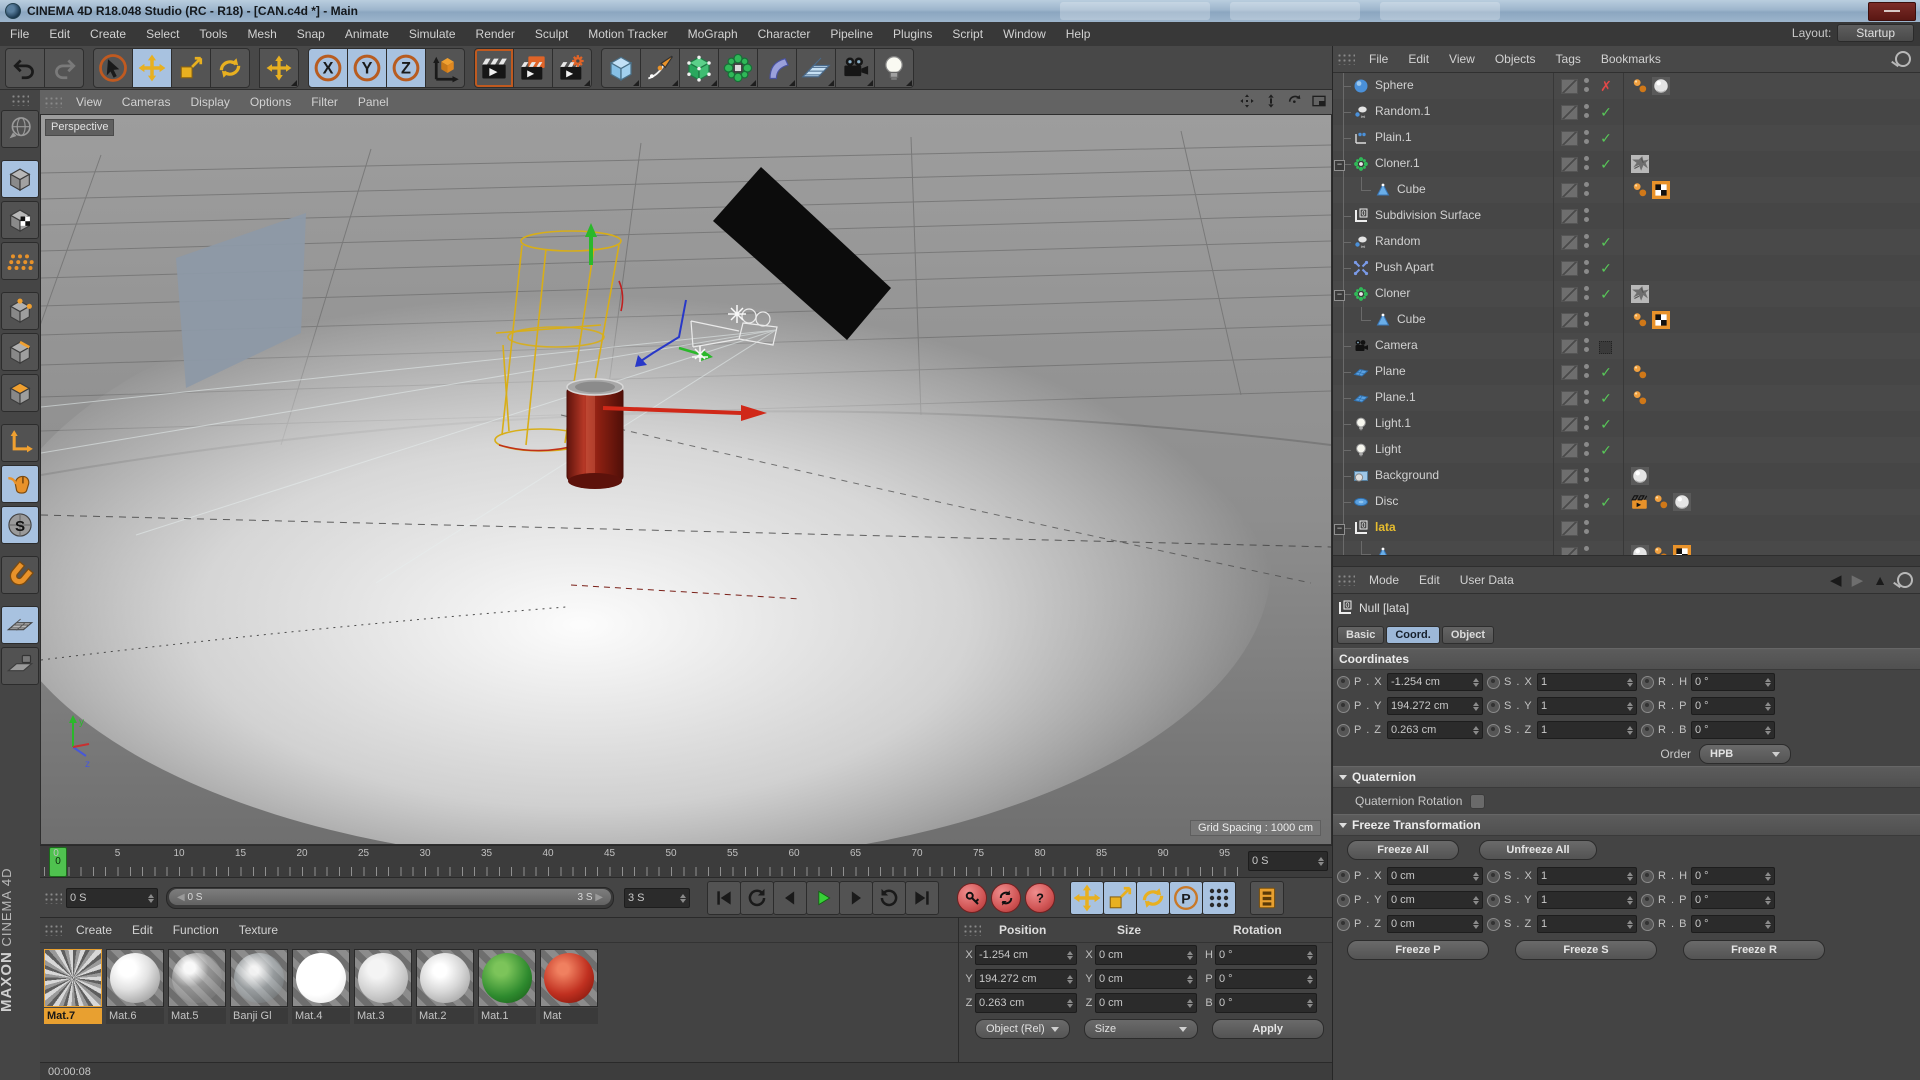 Image resolution: width=1920 pixels, height=1080 pixels. I want to click on record-autokey-button, so click(1006, 898).